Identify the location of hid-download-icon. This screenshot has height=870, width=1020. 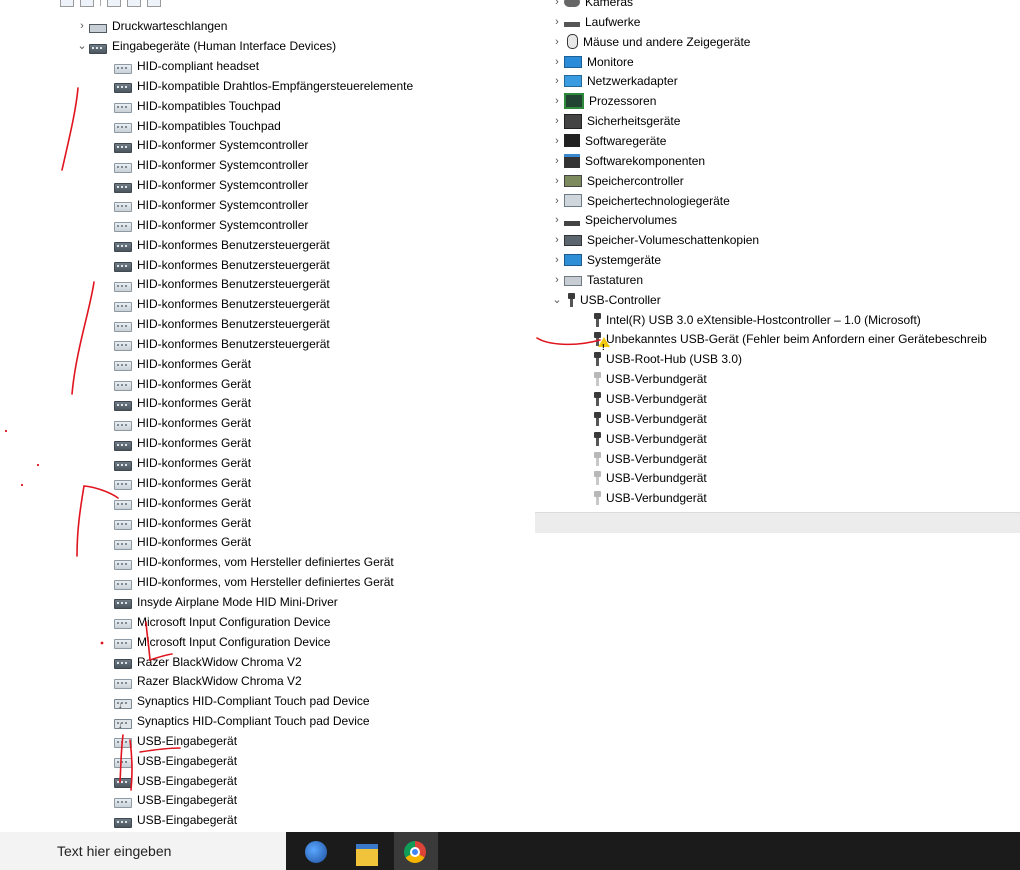
(123, 705).